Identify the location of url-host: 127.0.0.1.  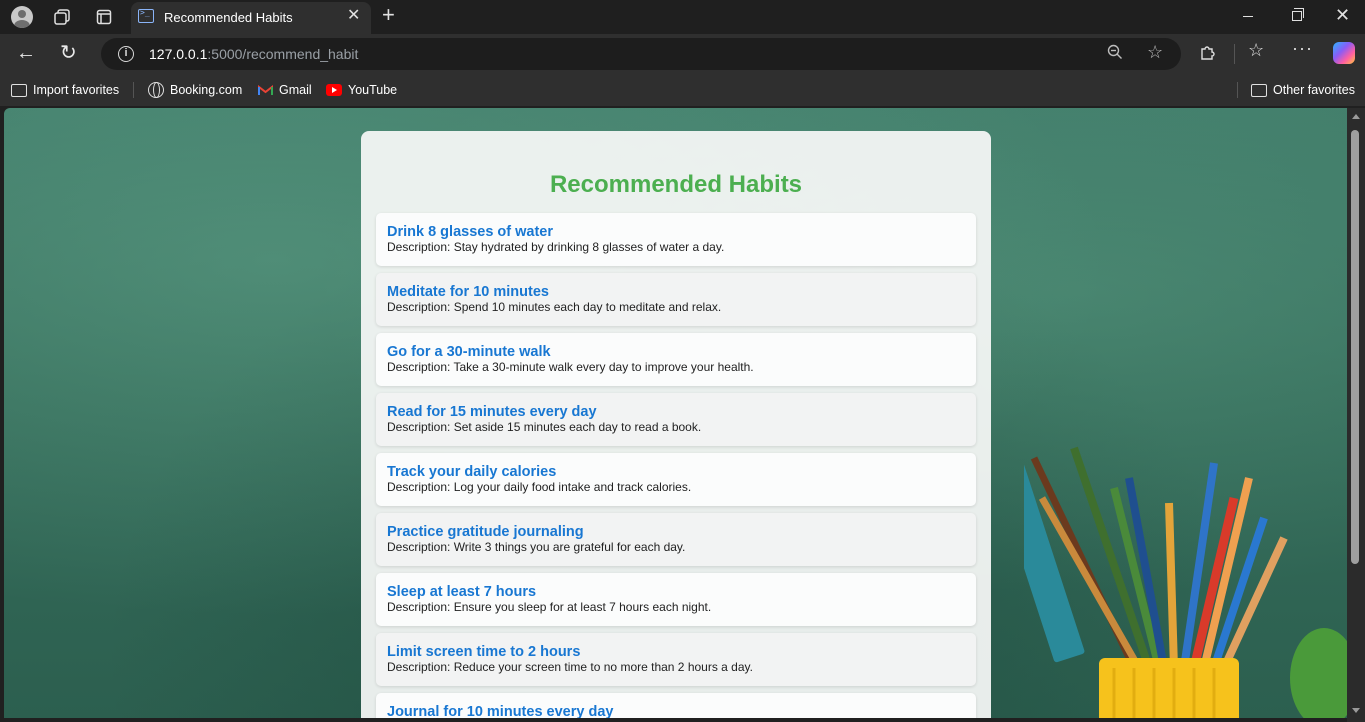
(178, 54).